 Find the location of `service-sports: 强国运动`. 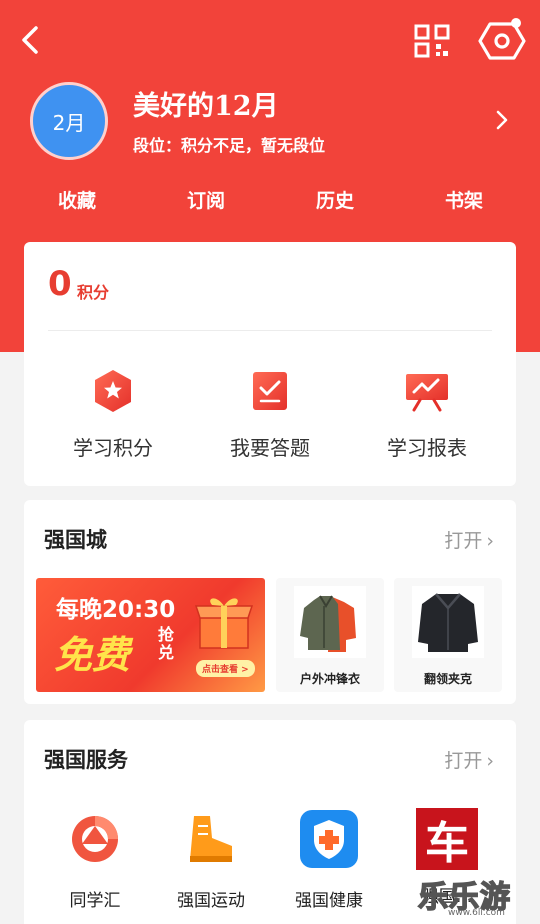

service-sports: 强国运动 is located at coordinates (211, 859).